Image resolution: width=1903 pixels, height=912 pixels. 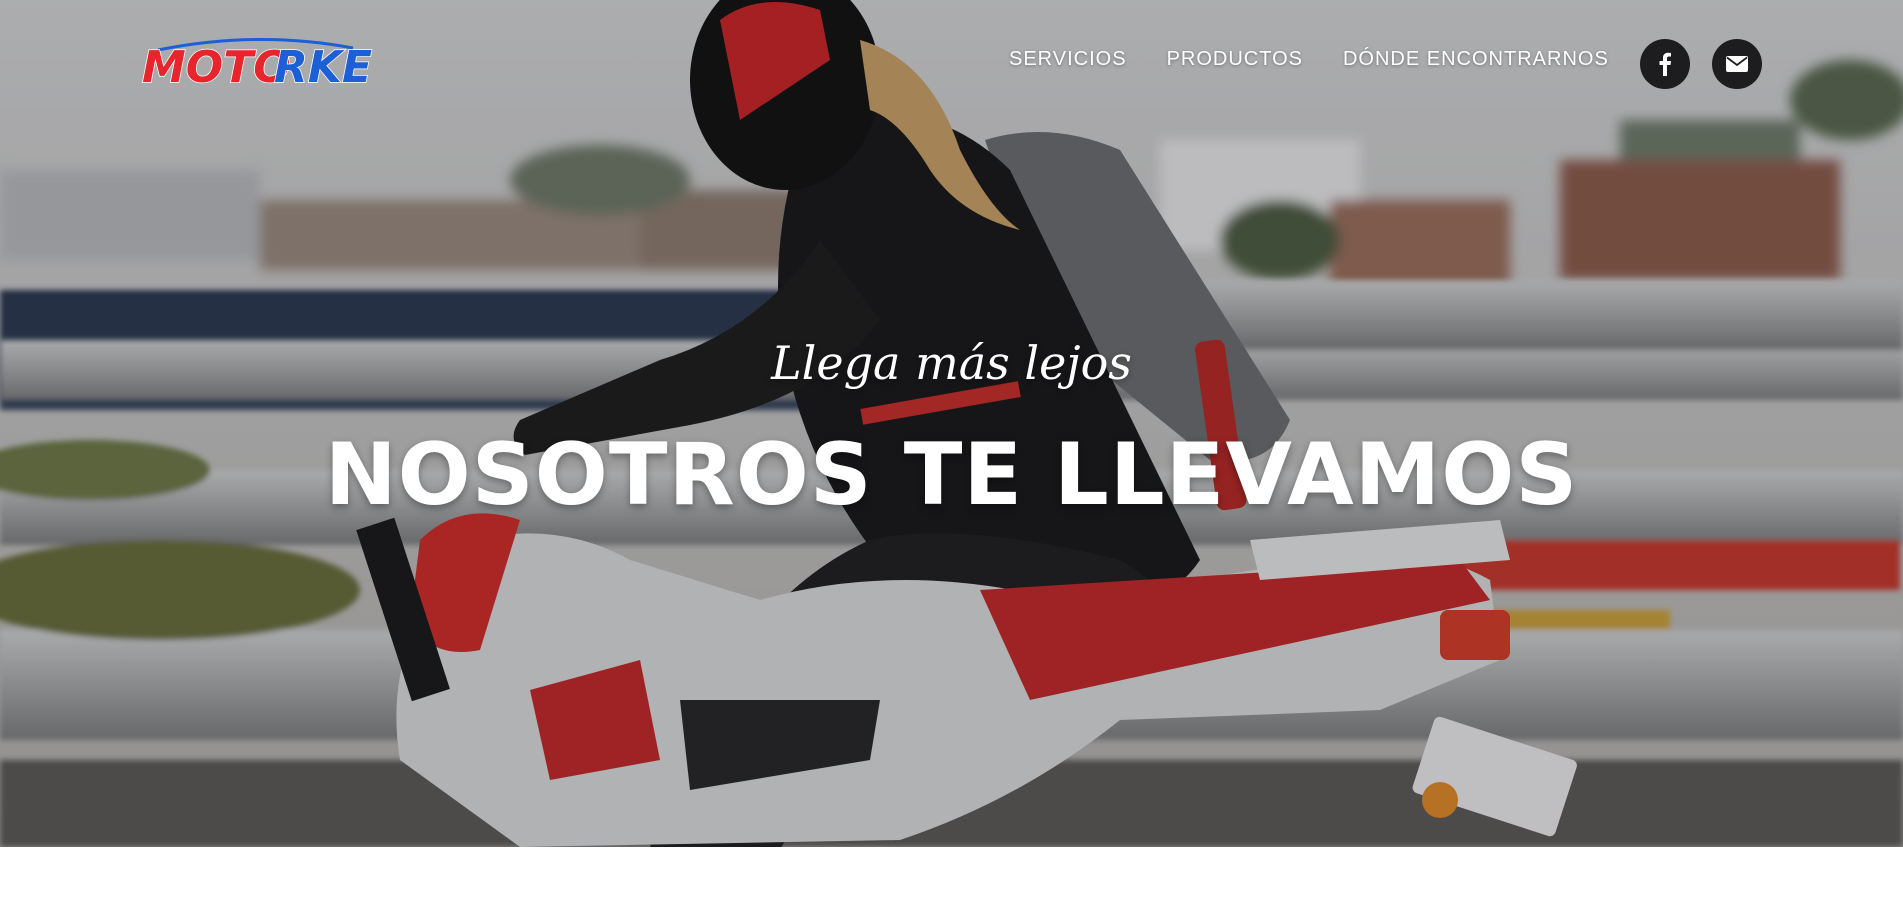 I want to click on main-navigation: SERVICIOS PRODUCTOS DÓNDE ENCONTRARNOS, so click(x=1309, y=59).